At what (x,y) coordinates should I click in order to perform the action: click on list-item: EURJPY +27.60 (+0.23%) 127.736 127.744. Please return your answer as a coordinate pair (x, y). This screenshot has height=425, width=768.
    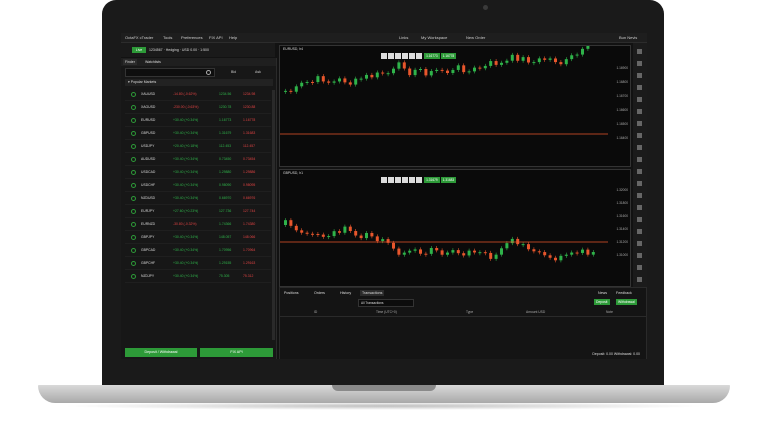
    Looking at the image, I should click on (198, 211).